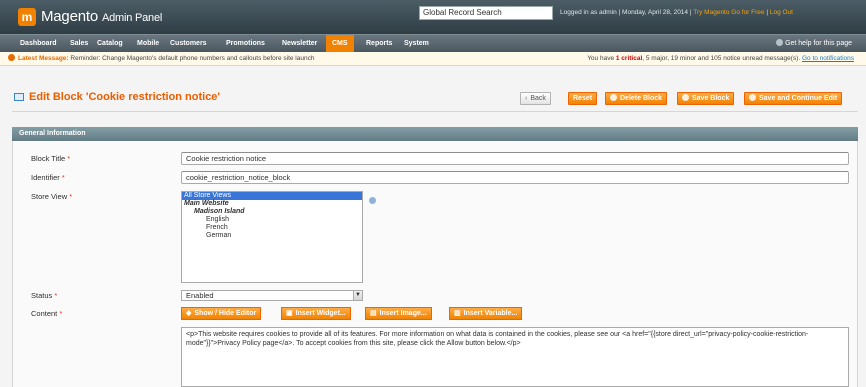 The height and width of the screenshot is (387, 866). I want to click on brand-title: Magento Admin Panel, so click(101, 16).